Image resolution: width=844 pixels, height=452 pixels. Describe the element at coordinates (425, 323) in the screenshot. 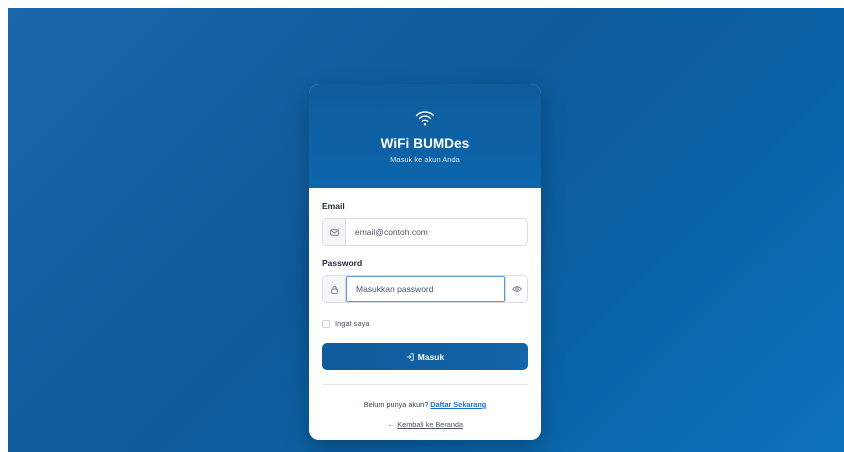

I see `remember-me: Ingat saya` at that location.